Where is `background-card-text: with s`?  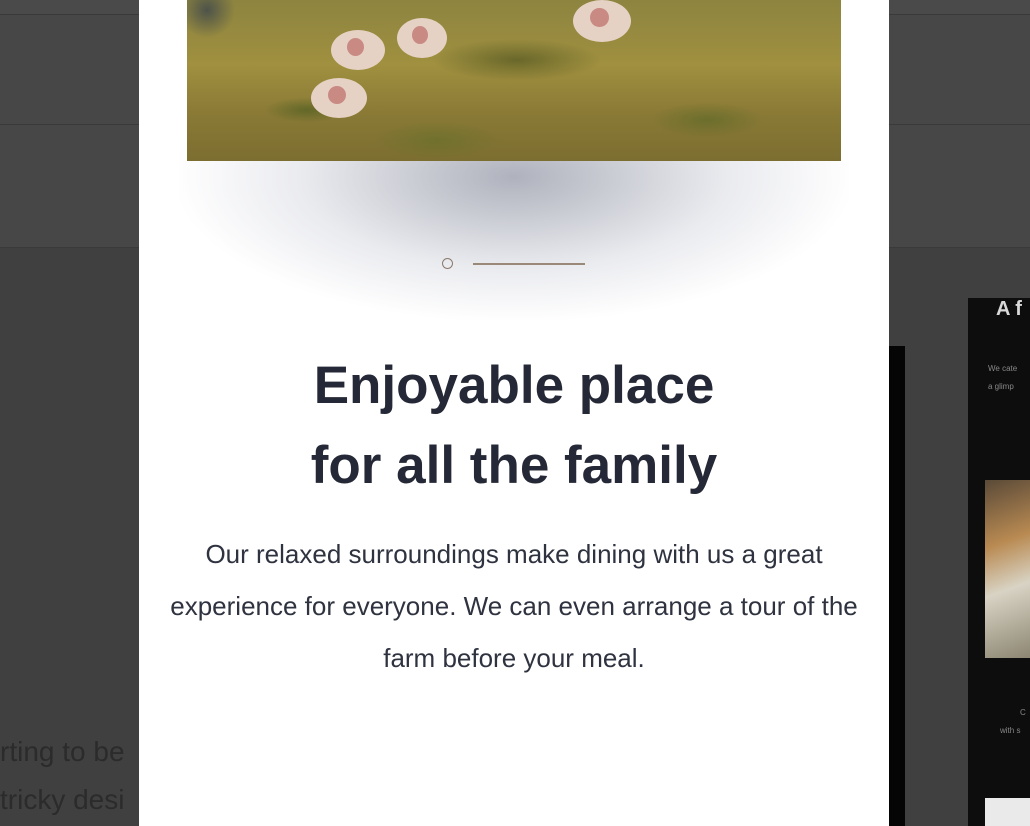
background-card-text: with s is located at coordinates (1010, 730).